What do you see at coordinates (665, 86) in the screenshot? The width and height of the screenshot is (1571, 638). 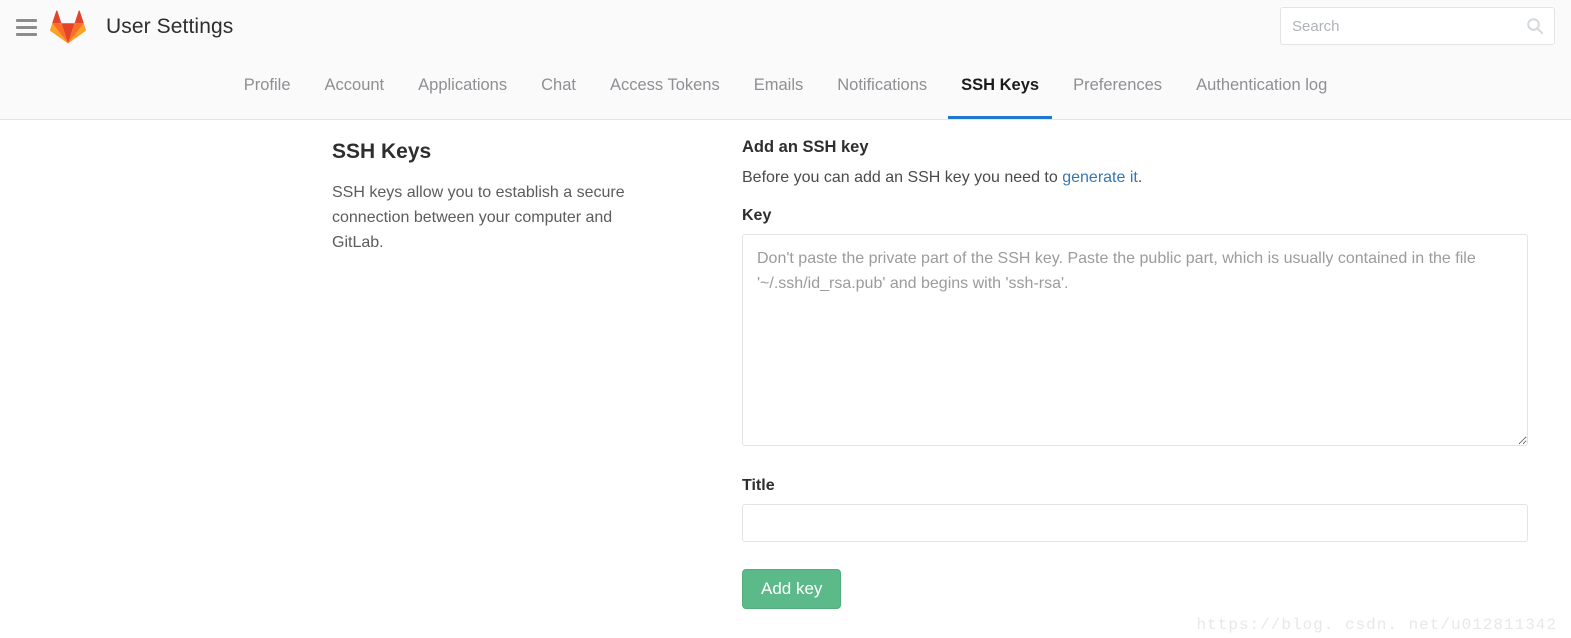 I see `tab-access-tokens: Access Tokens` at bounding box center [665, 86].